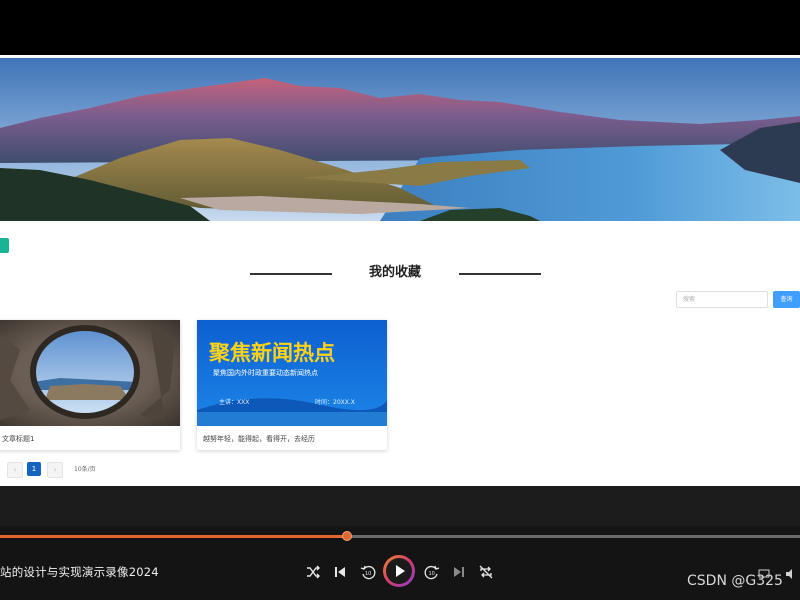  What do you see at coordinates (400, 27) in the screenshot?
I see `top-black-bar` at bounding box center [400, 27].